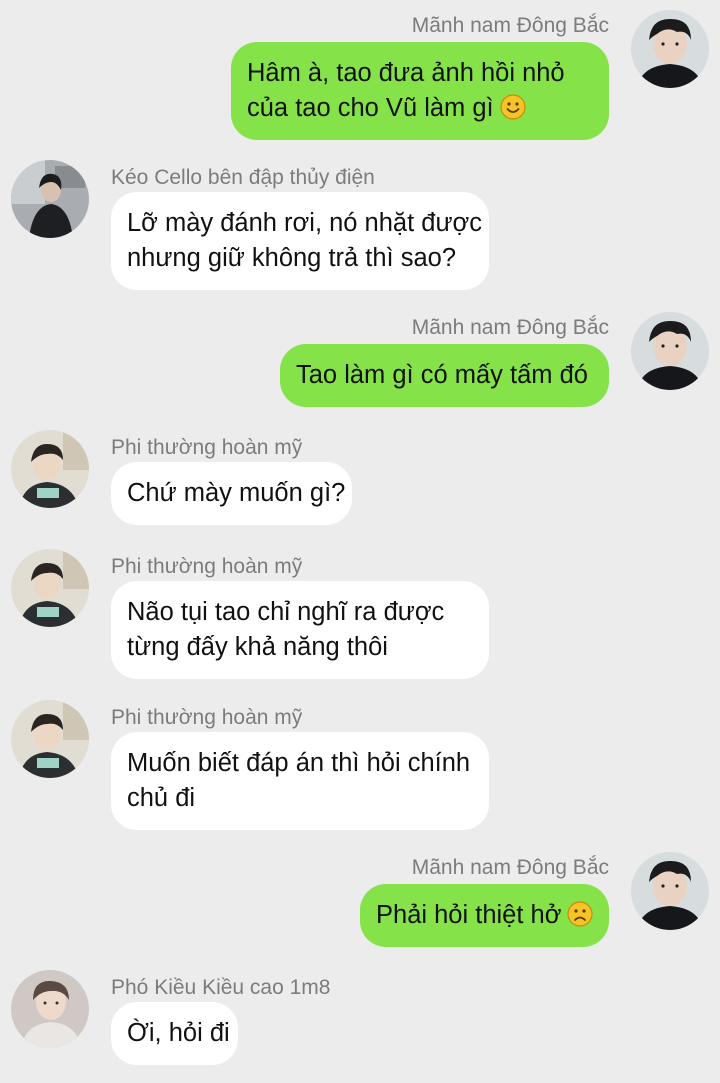 The image size is (720, 1083). I want to click on sender-name: Kéo Cello bên đập thủy điện, so click(243, 177).